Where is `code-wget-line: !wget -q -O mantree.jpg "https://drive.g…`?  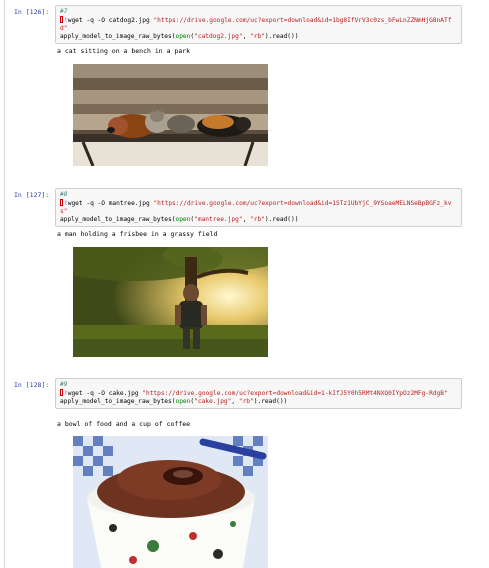 code-wget-line: !wget -q -O mantree.jpg "https://drive.g… is located at coordinates (256, 207).